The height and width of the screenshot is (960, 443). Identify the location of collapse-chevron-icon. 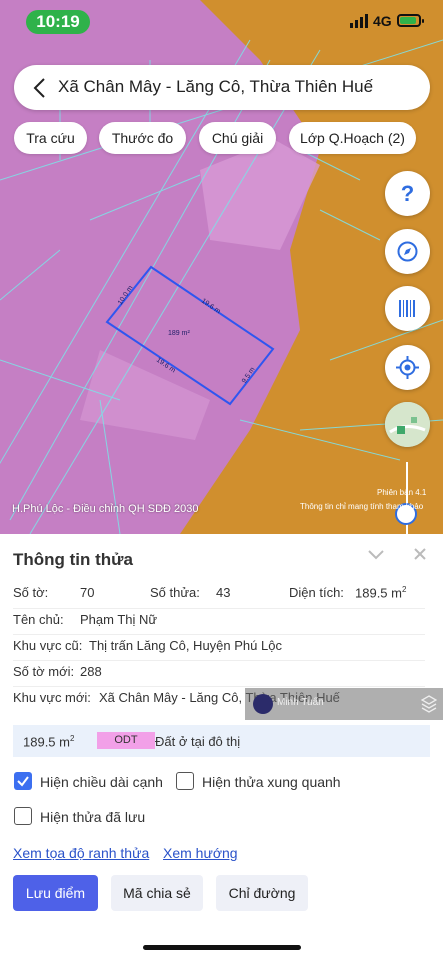
(376, 555).